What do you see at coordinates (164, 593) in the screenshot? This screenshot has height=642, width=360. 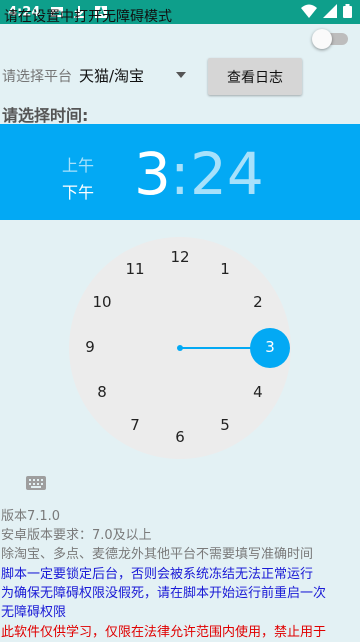 I see `warning-restart-text: 为确保无障碍权限没假死，请在脚本开始运行前重启一次` at bounding box center [164, 593].